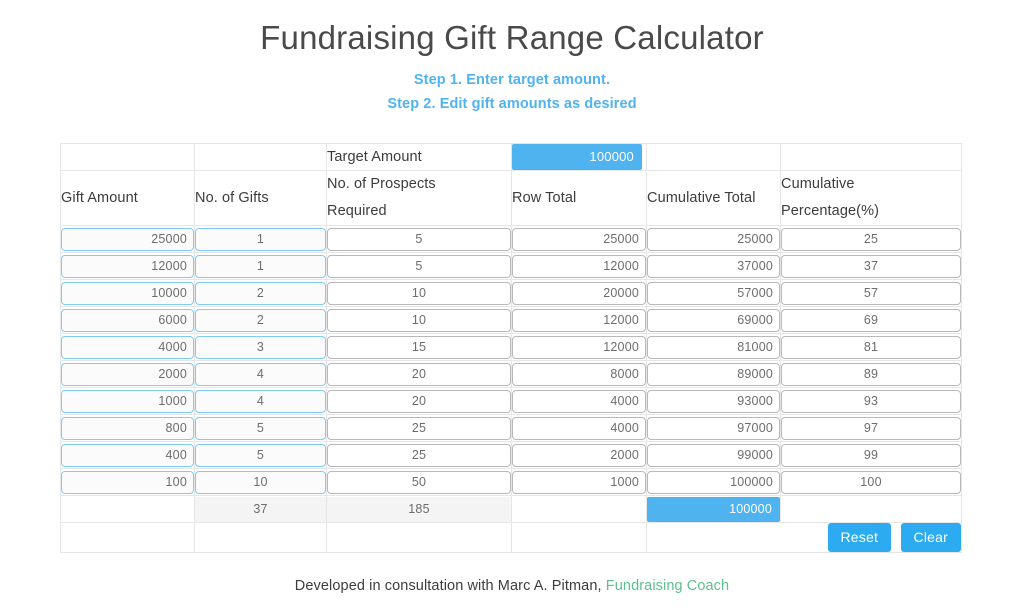  What do you see at coordinates (713, 509) in the screenshot?
I see `totals-cumulative-total-cell: 100000` at bounding box center [713, 509].